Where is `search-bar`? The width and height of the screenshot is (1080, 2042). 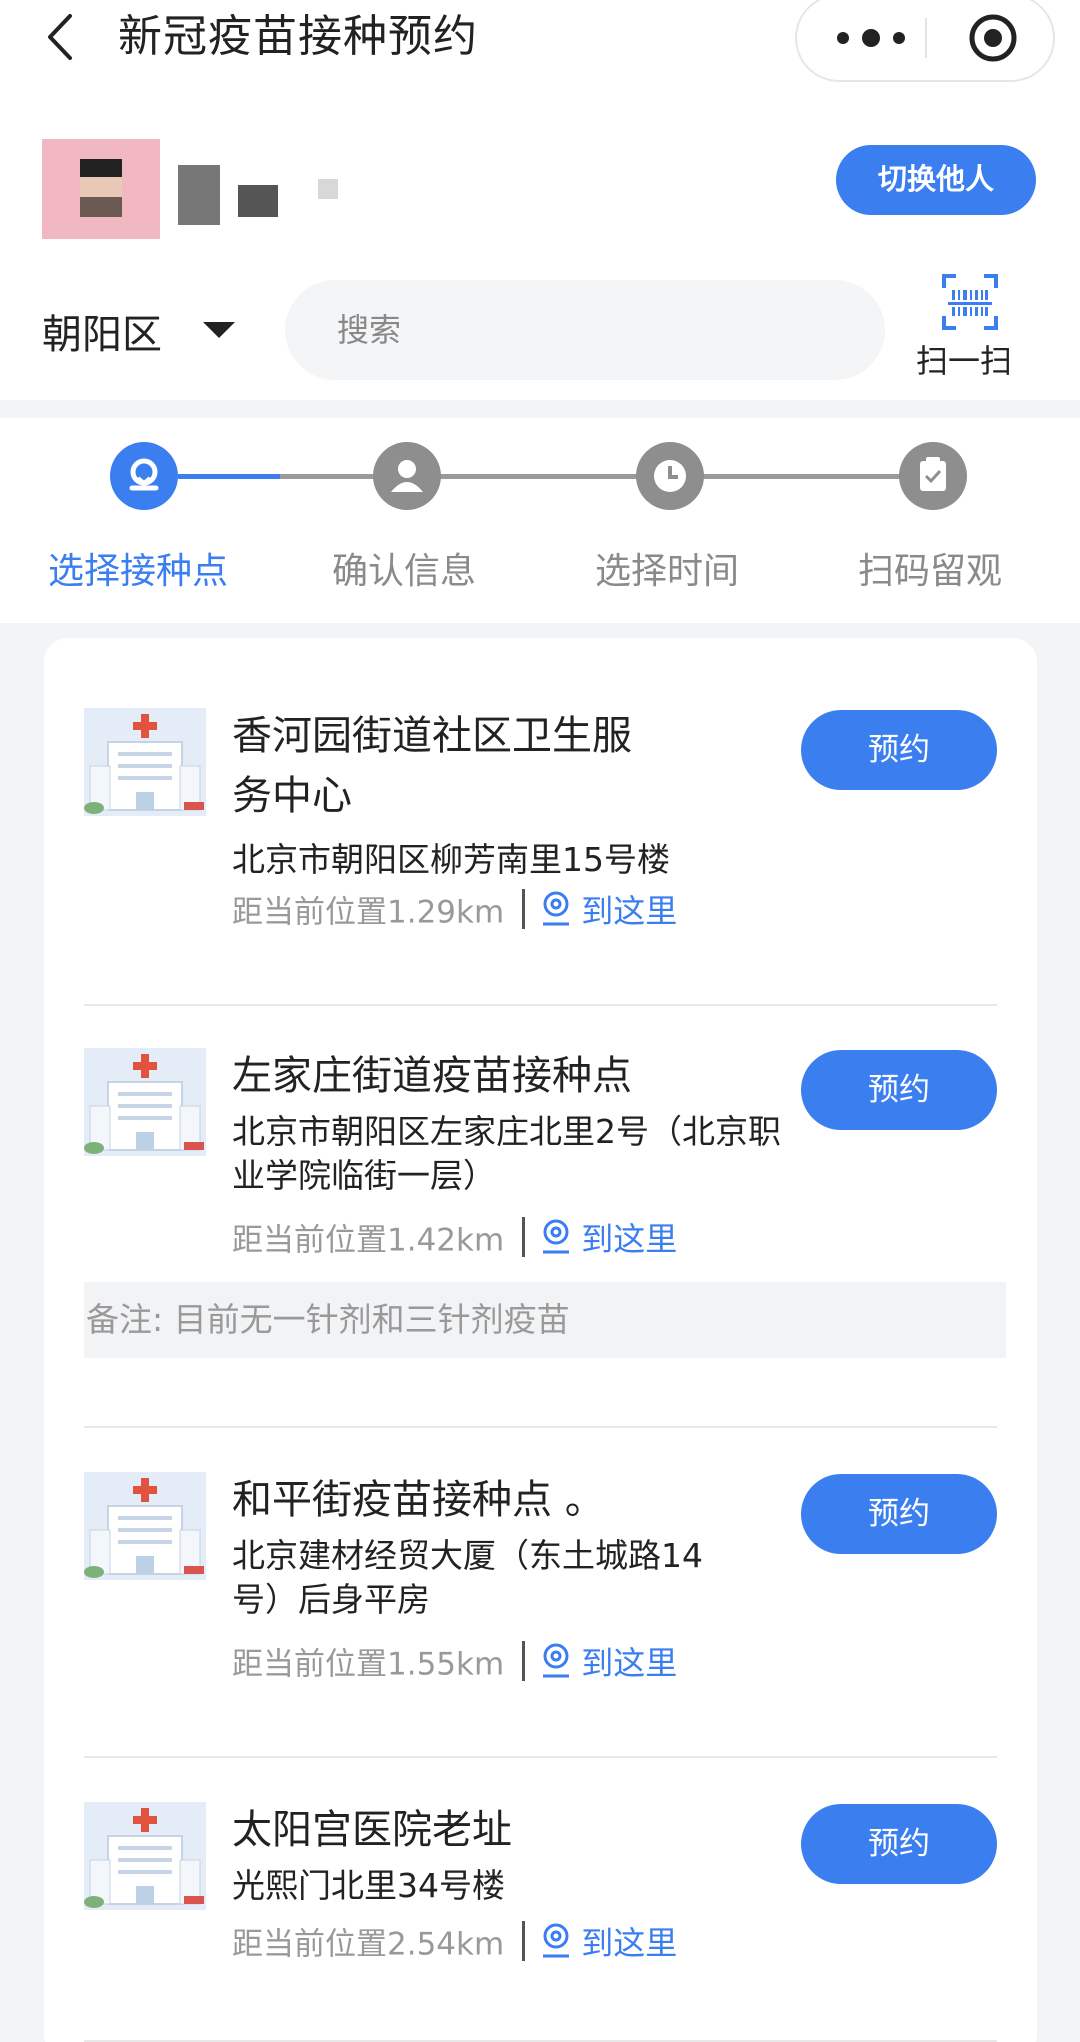
search-bar is located at coordinates (585, 330).